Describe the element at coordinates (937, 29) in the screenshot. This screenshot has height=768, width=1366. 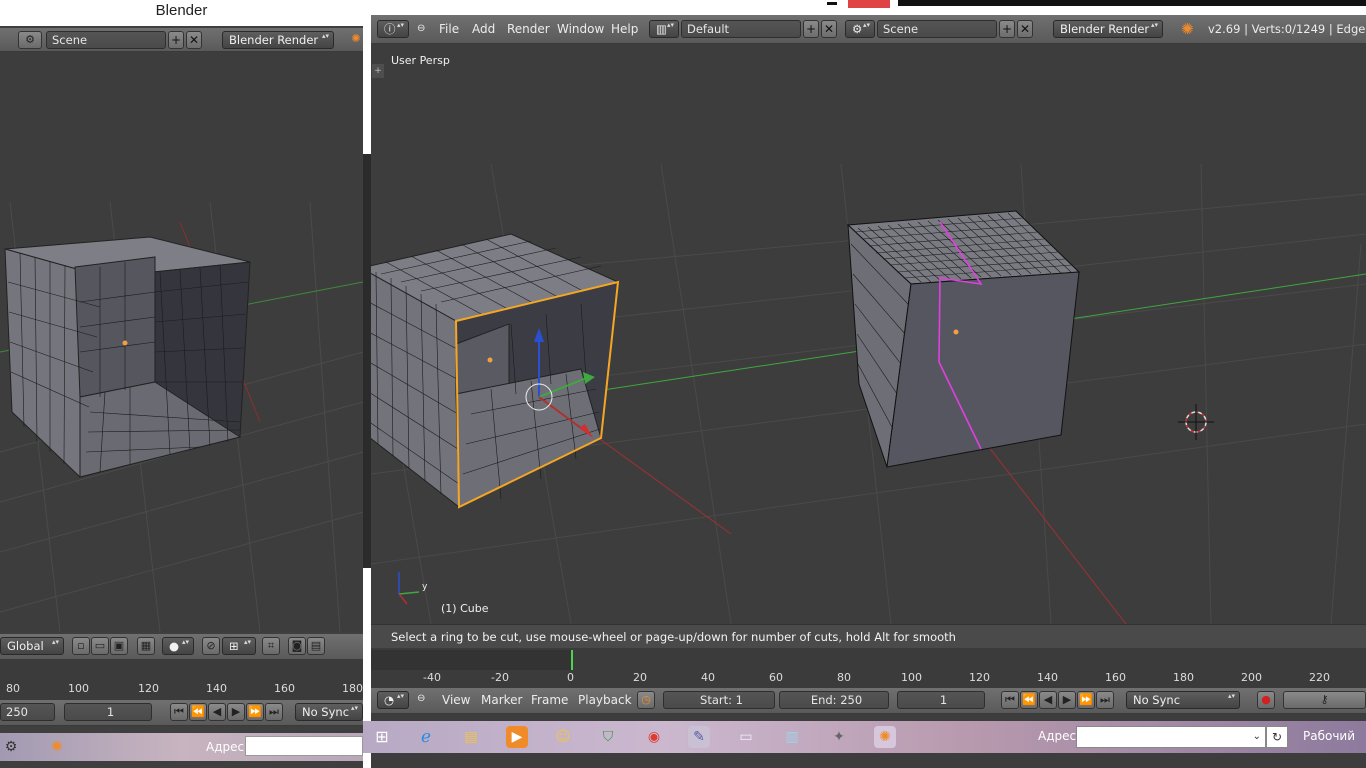
I see `scene-field: Scene` at that location.